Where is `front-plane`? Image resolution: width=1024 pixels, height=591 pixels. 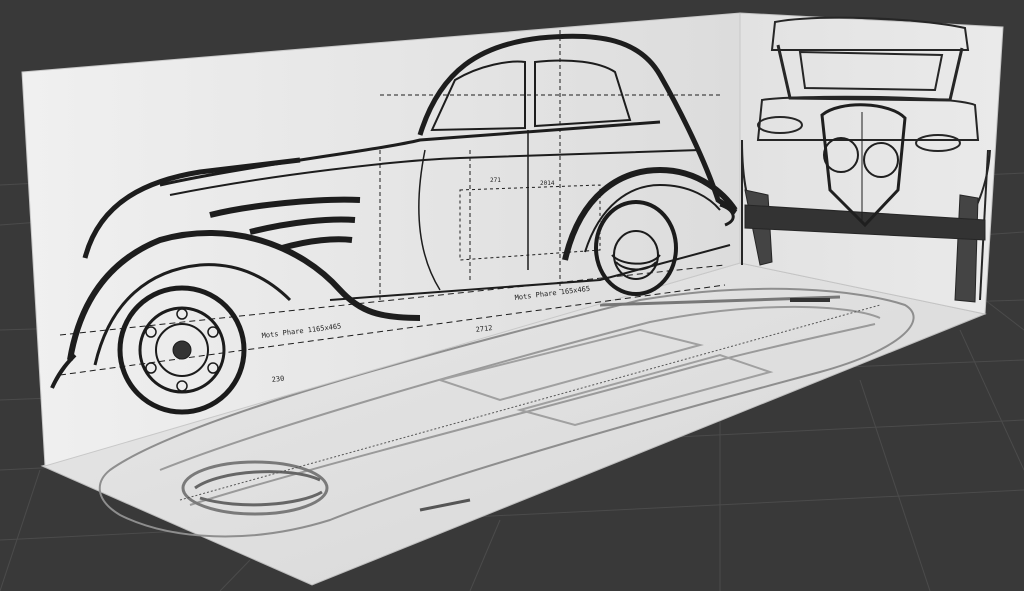
front-plane is located at coordinates (871, 163).